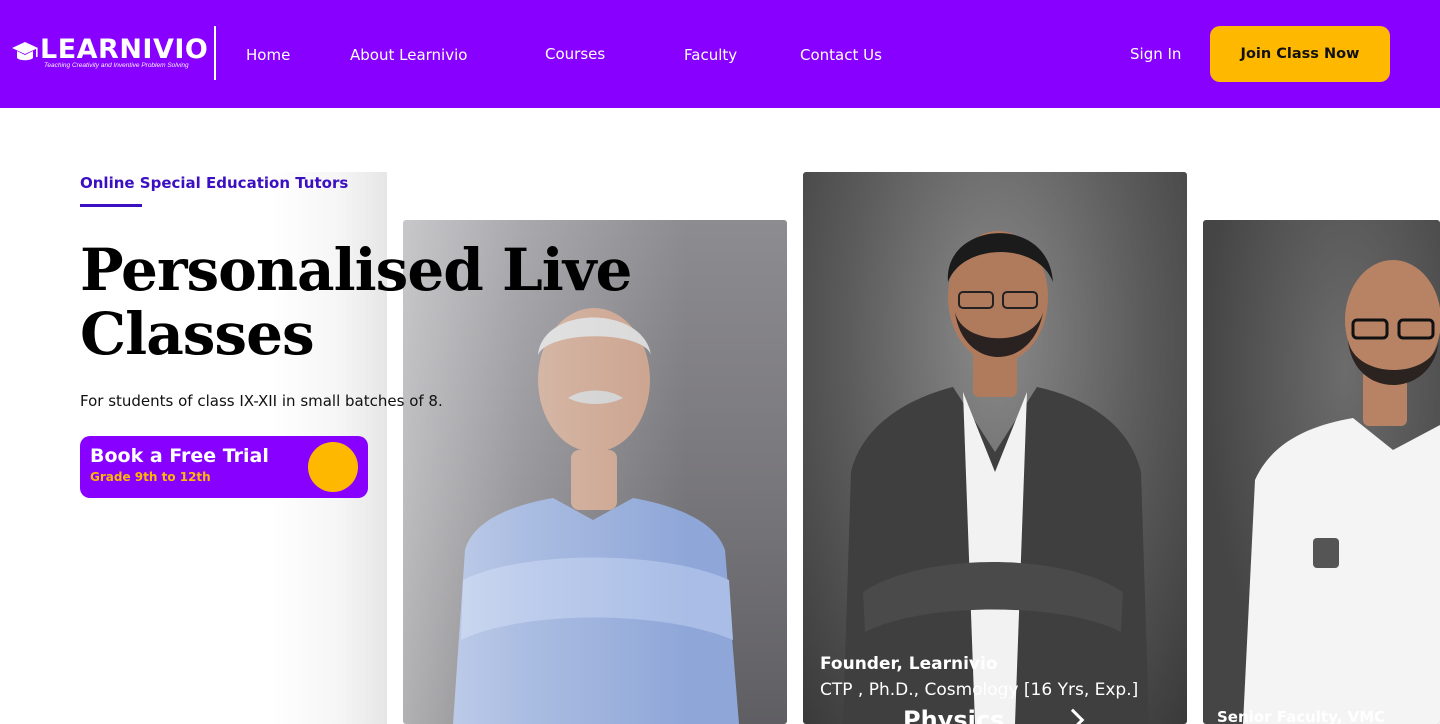 The image size is (1440, 724). Describe the element at coordinates (1300, 54) in the screenshot. I see `join-class-button: Join Class Now` at that location.